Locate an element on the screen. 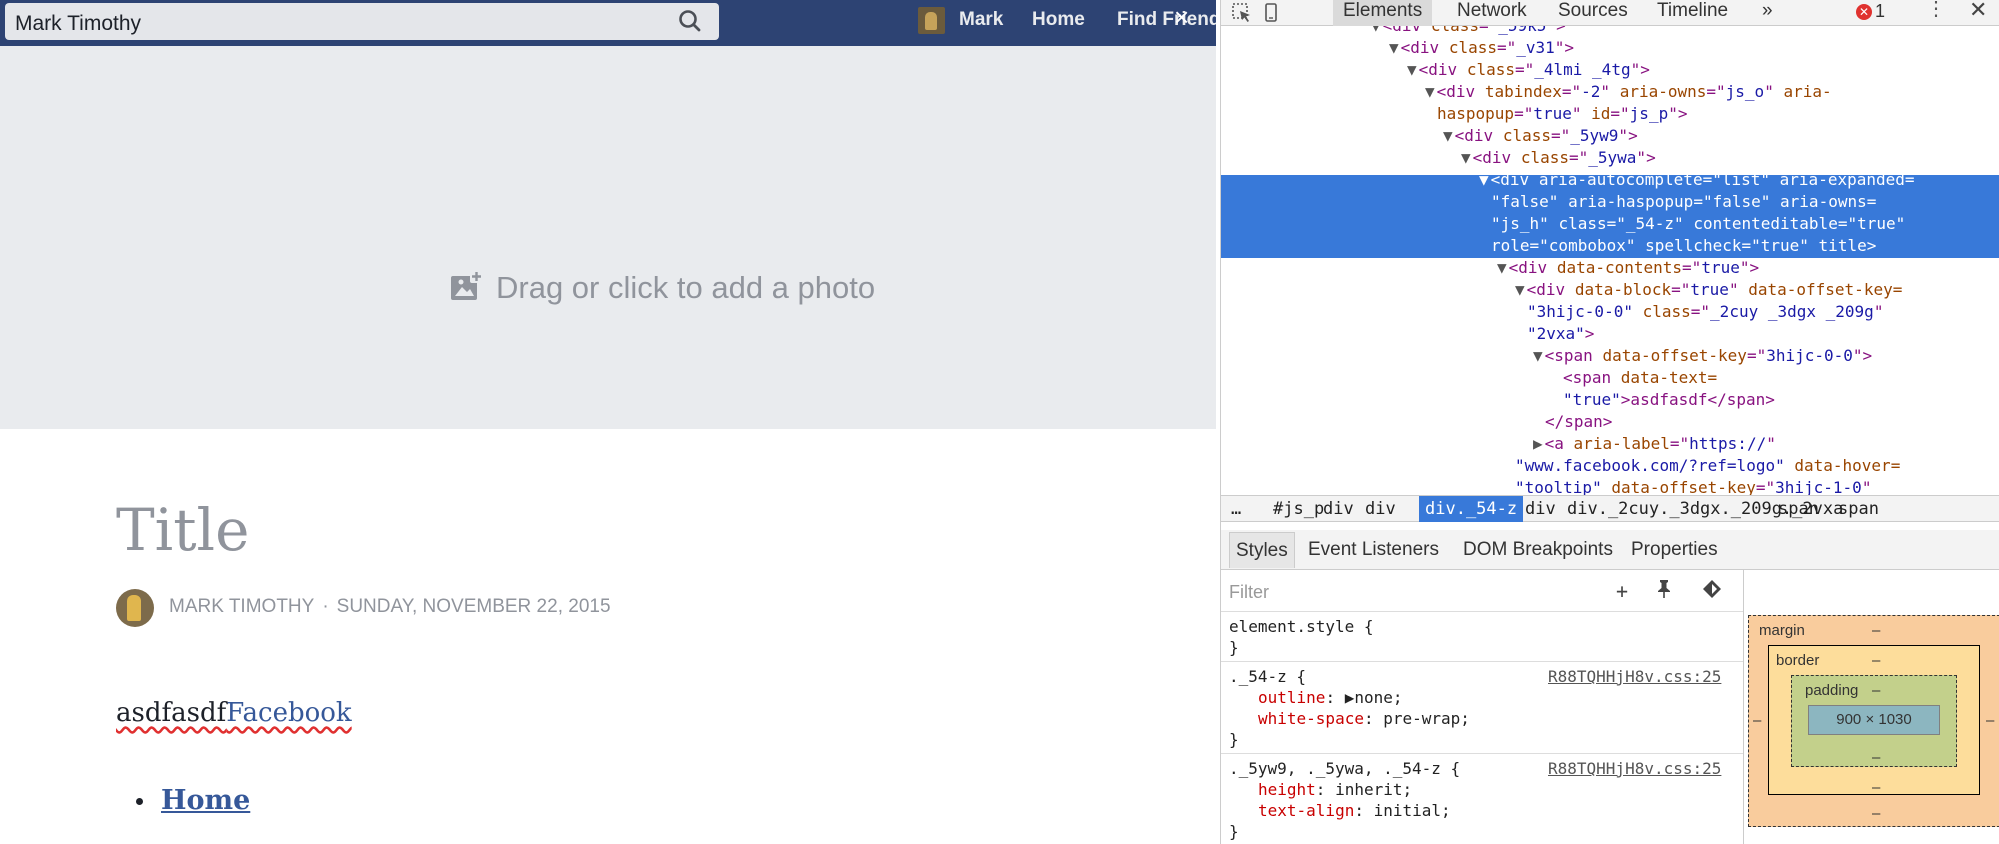 This screenshot has width=1999, height=844. tab-sources: Sources is located at coordinates (1593, 13).